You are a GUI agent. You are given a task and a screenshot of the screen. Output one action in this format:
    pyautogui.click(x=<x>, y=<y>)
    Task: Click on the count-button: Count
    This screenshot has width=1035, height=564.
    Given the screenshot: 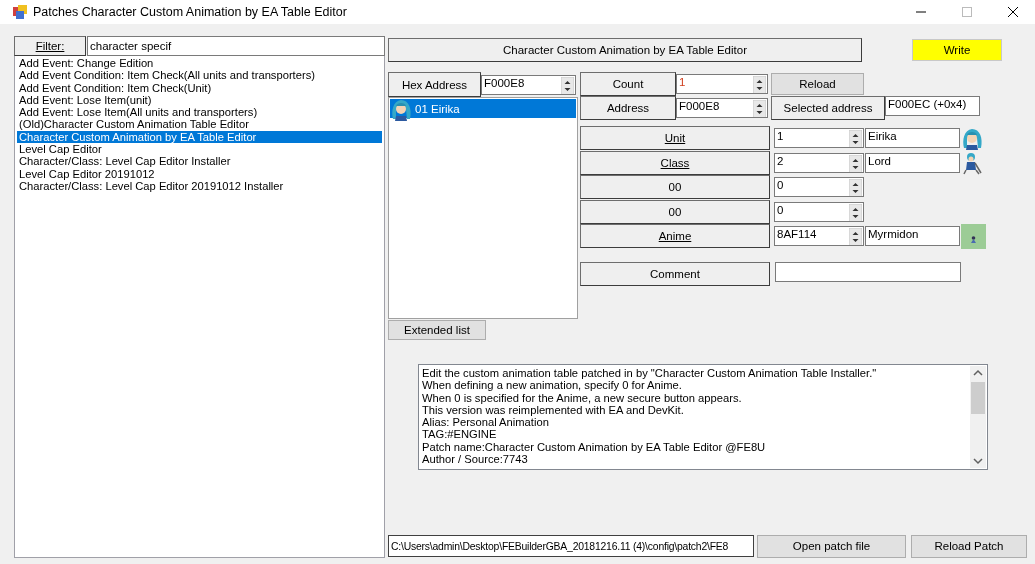 What is the action you would take?
    pyautogui.click(x=628, y=84)
    